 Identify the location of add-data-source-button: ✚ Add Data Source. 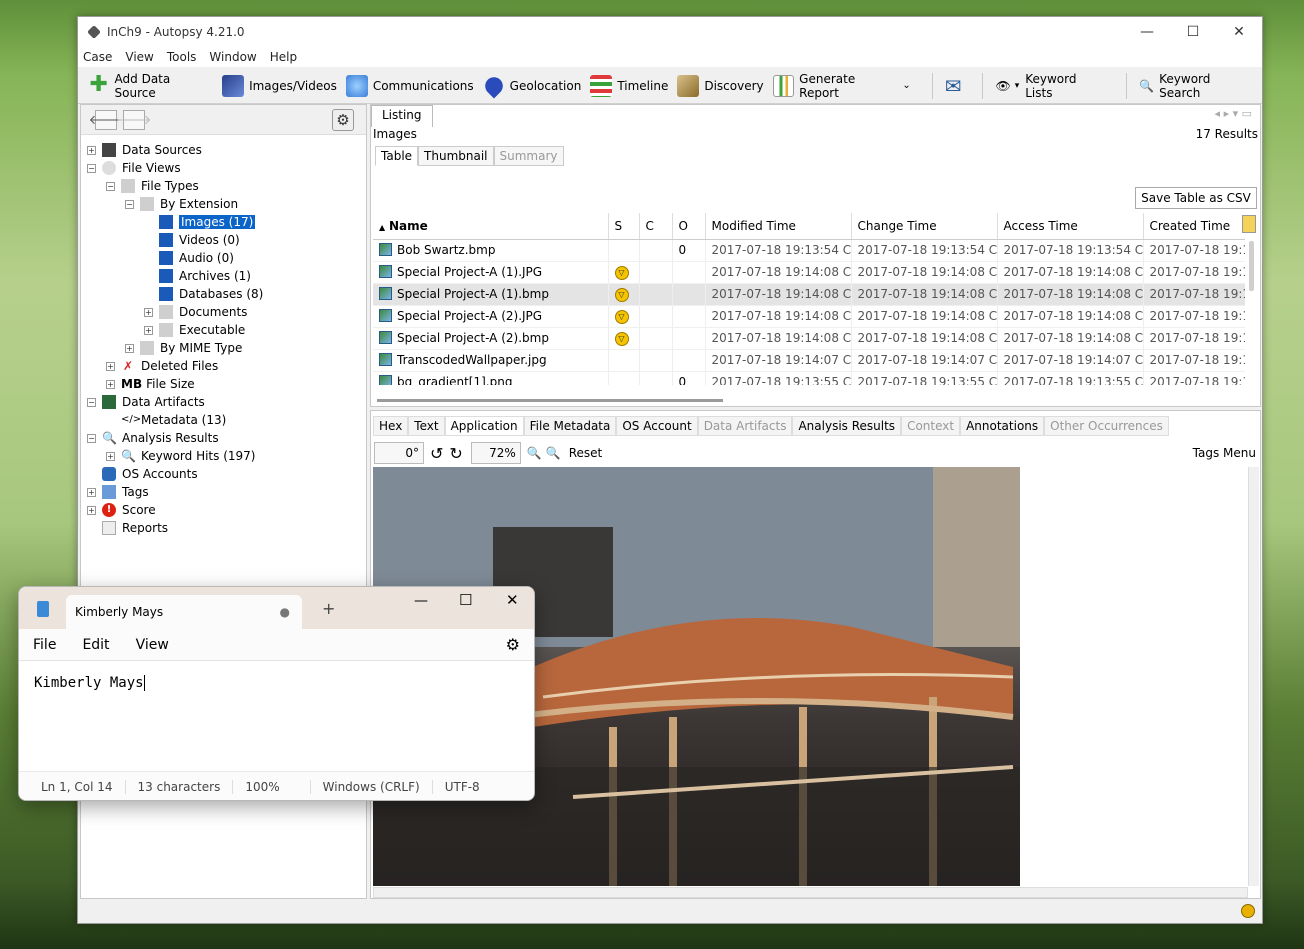
(150, 86).